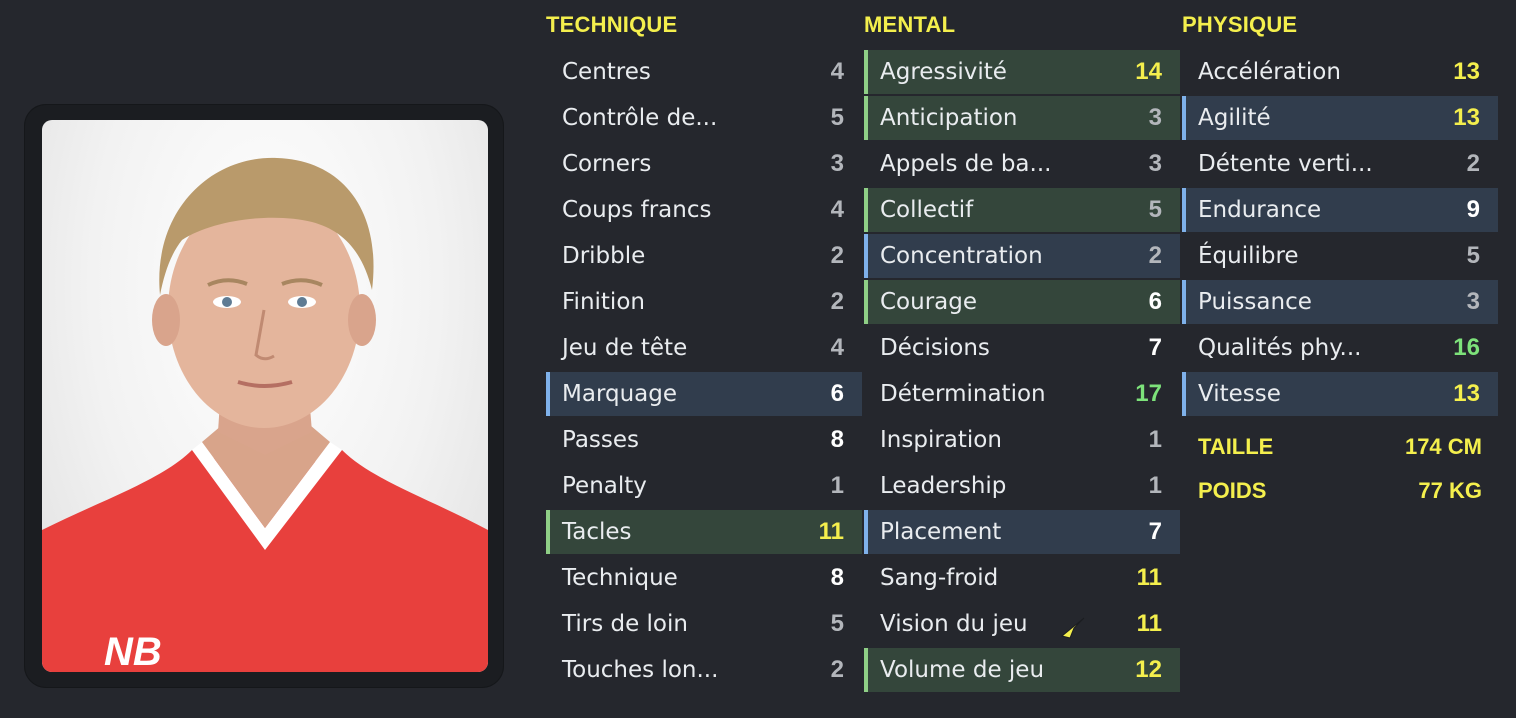 This screenshot has height=718, width=1516. Describe the element at coordinates (1260, 210) in the screenshot. I see `attribute-label: Endurance` at that location.